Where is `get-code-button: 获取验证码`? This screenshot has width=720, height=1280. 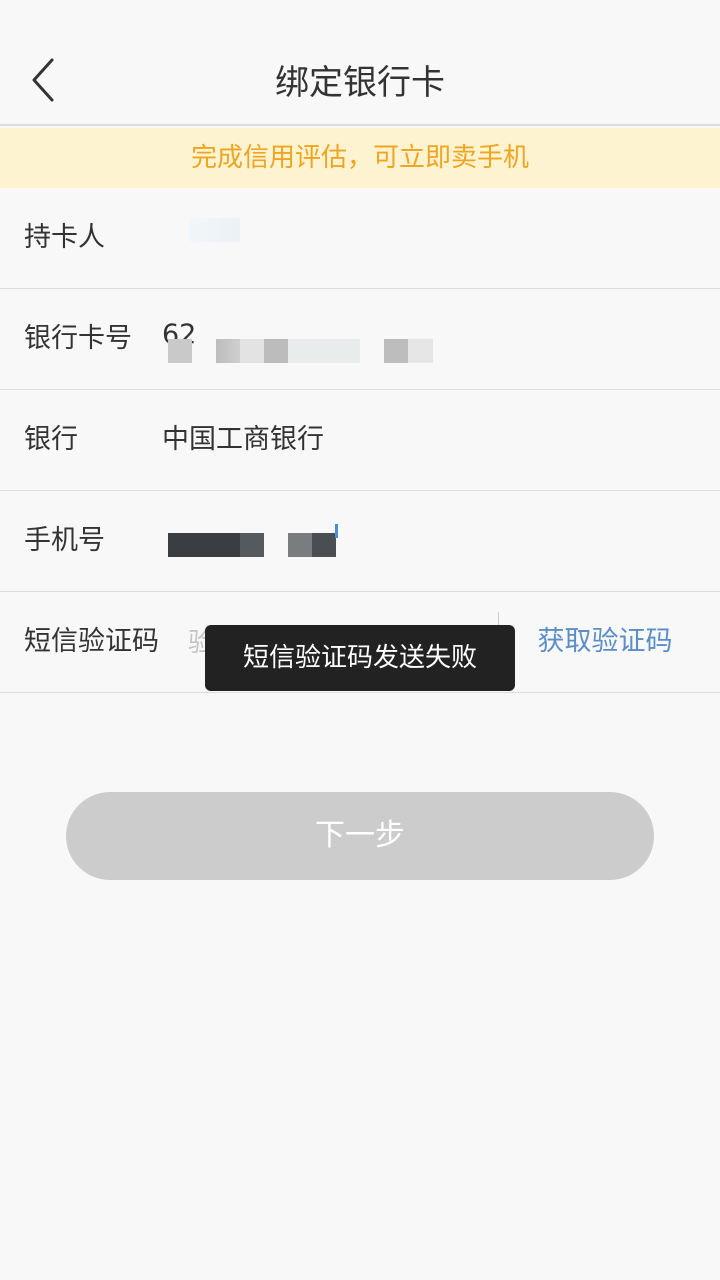
get-code-button: 获取验证码 is located at coordinates (605, 642).